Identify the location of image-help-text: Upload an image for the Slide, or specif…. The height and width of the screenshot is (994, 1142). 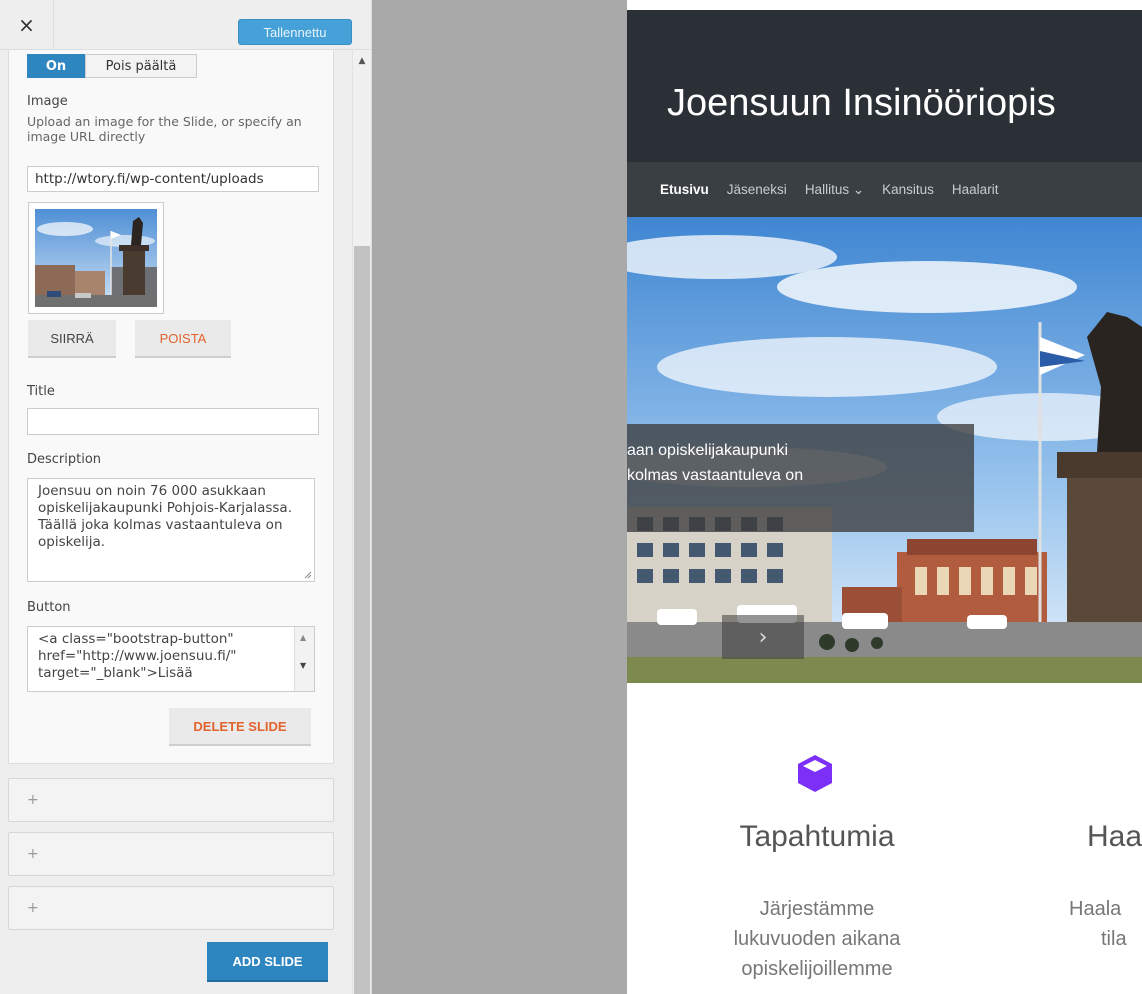
(164, 129).